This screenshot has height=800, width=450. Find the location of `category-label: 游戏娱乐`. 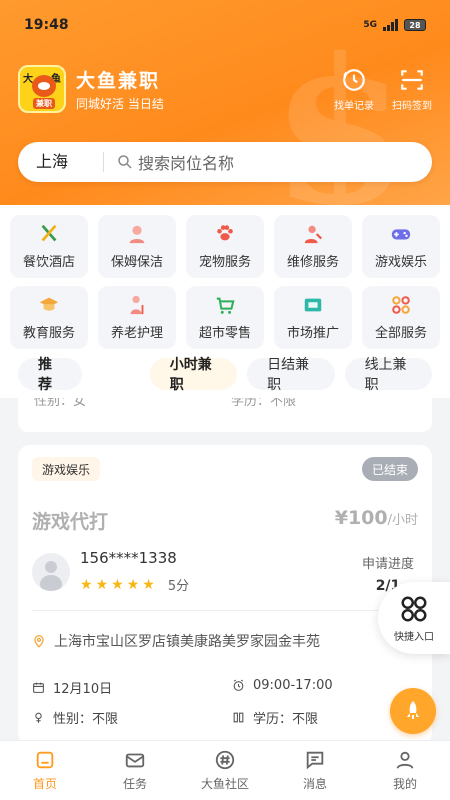

category-label: 游戏娱乐 is located at coordinates (400, 262).